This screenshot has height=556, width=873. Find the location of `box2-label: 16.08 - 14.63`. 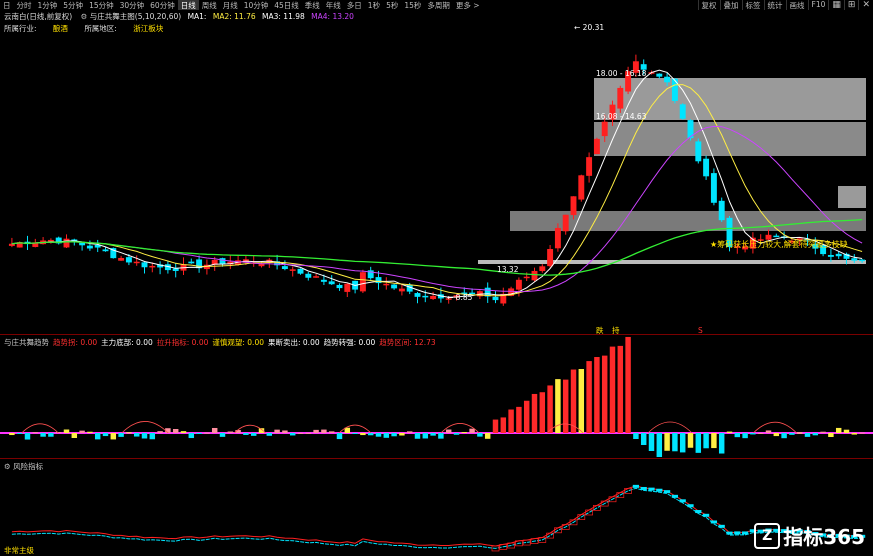

box2-label: 16.08 - 14.63 is located at coordinates (621, 116).